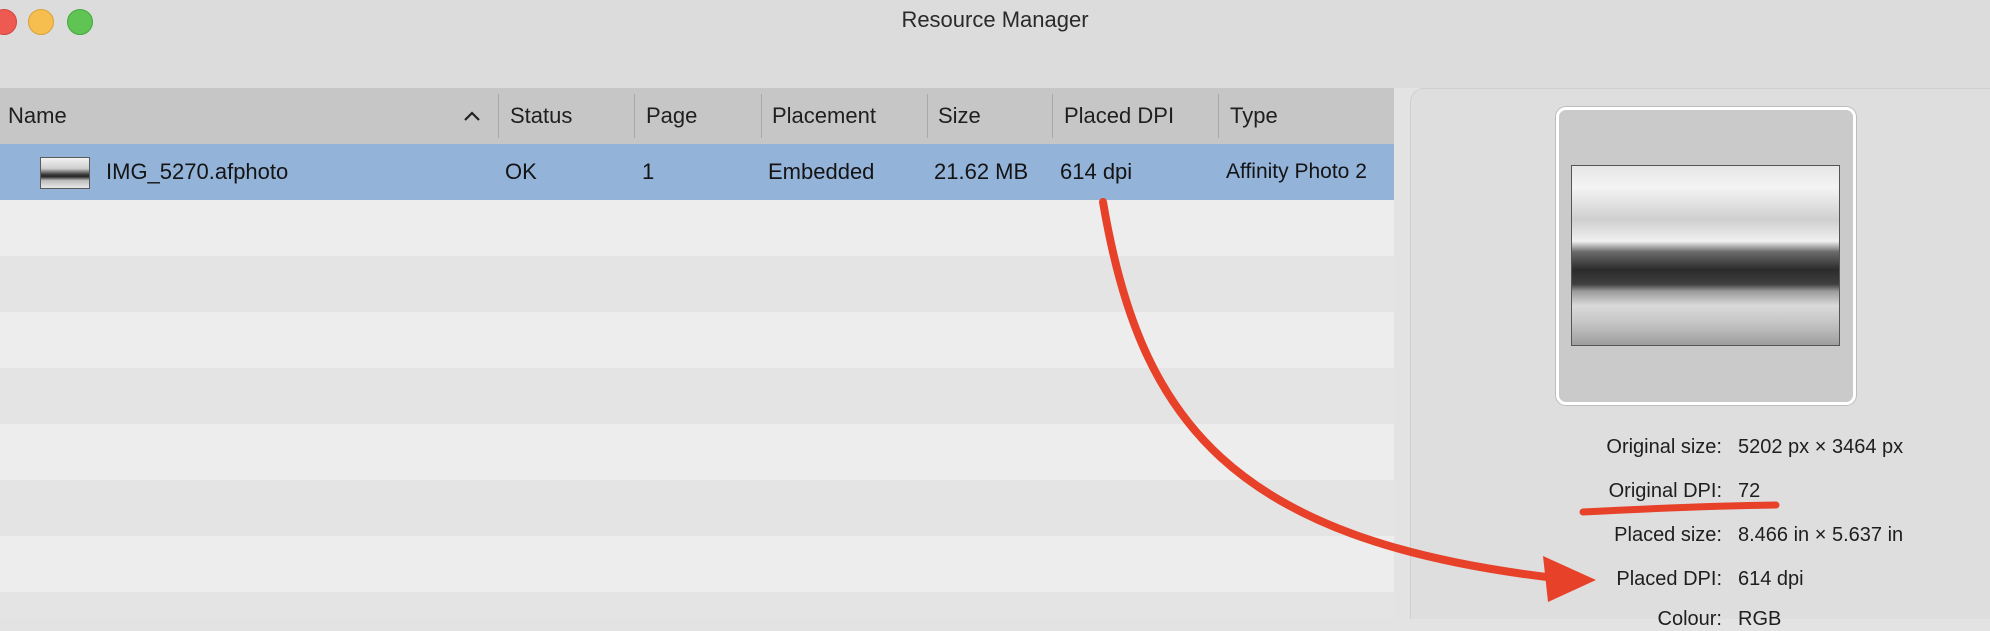 The image size is (1990, 631). What do you see at coordinates (541, 116) in the screenshot?
I see `column-header-status: Status` at bounding box center [541, 116].